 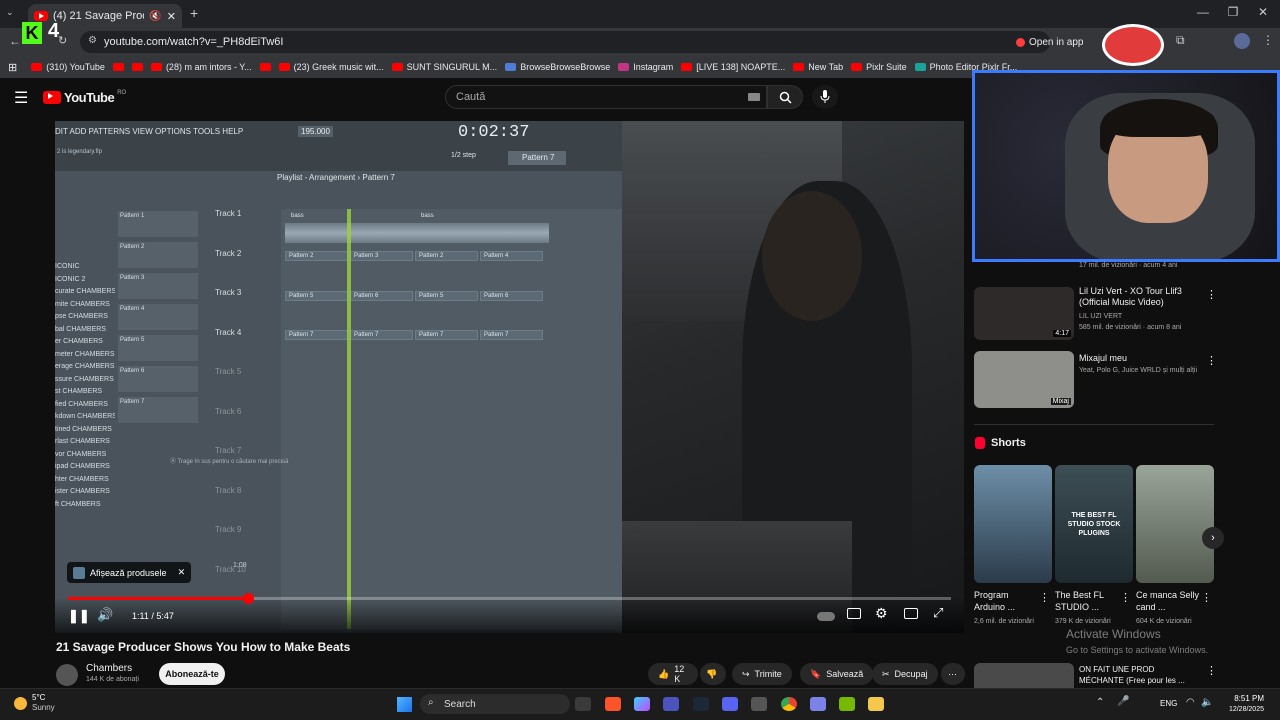 I want to click on start-button, so click(x=404, y=704).